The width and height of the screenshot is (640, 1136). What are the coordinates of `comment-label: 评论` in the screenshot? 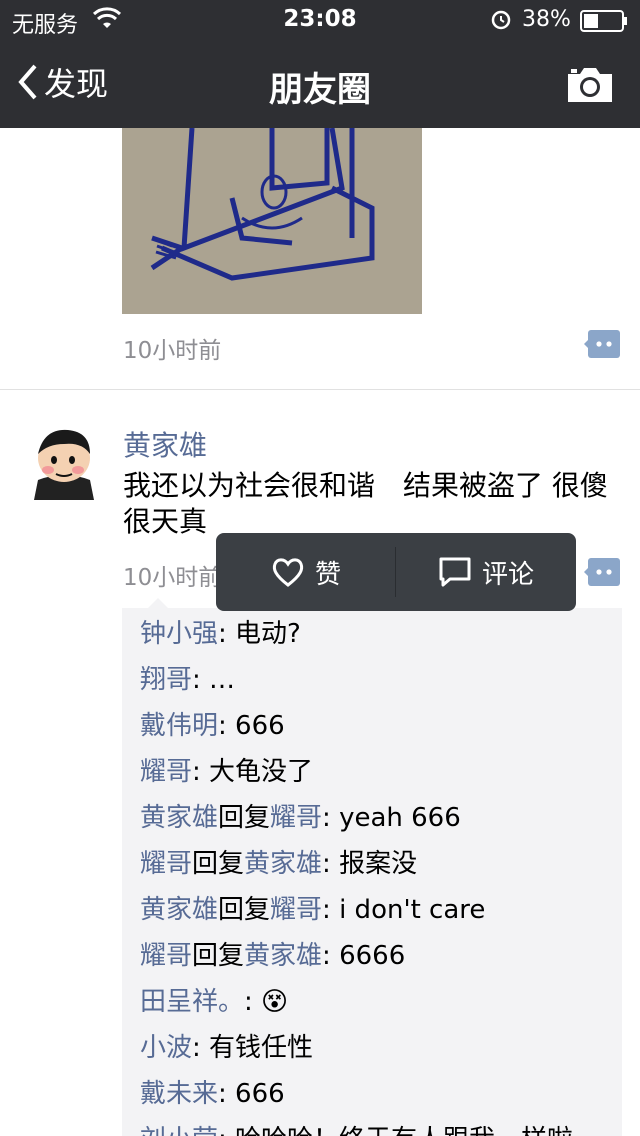 It's located at (507, 574).